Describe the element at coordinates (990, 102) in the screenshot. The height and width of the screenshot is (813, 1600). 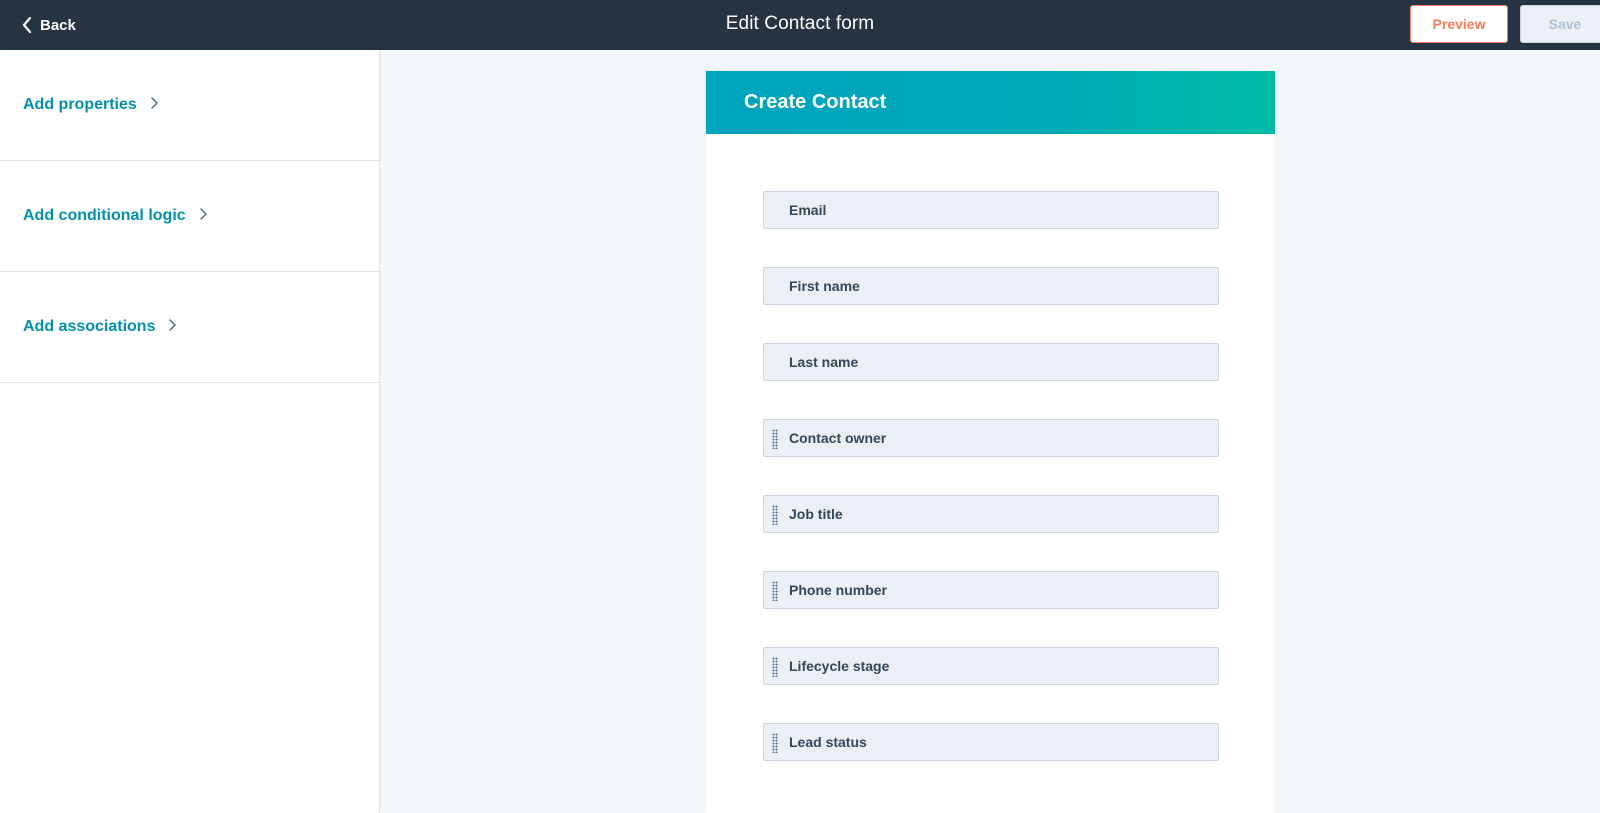
I see `form-header: Create Contact` at that location.